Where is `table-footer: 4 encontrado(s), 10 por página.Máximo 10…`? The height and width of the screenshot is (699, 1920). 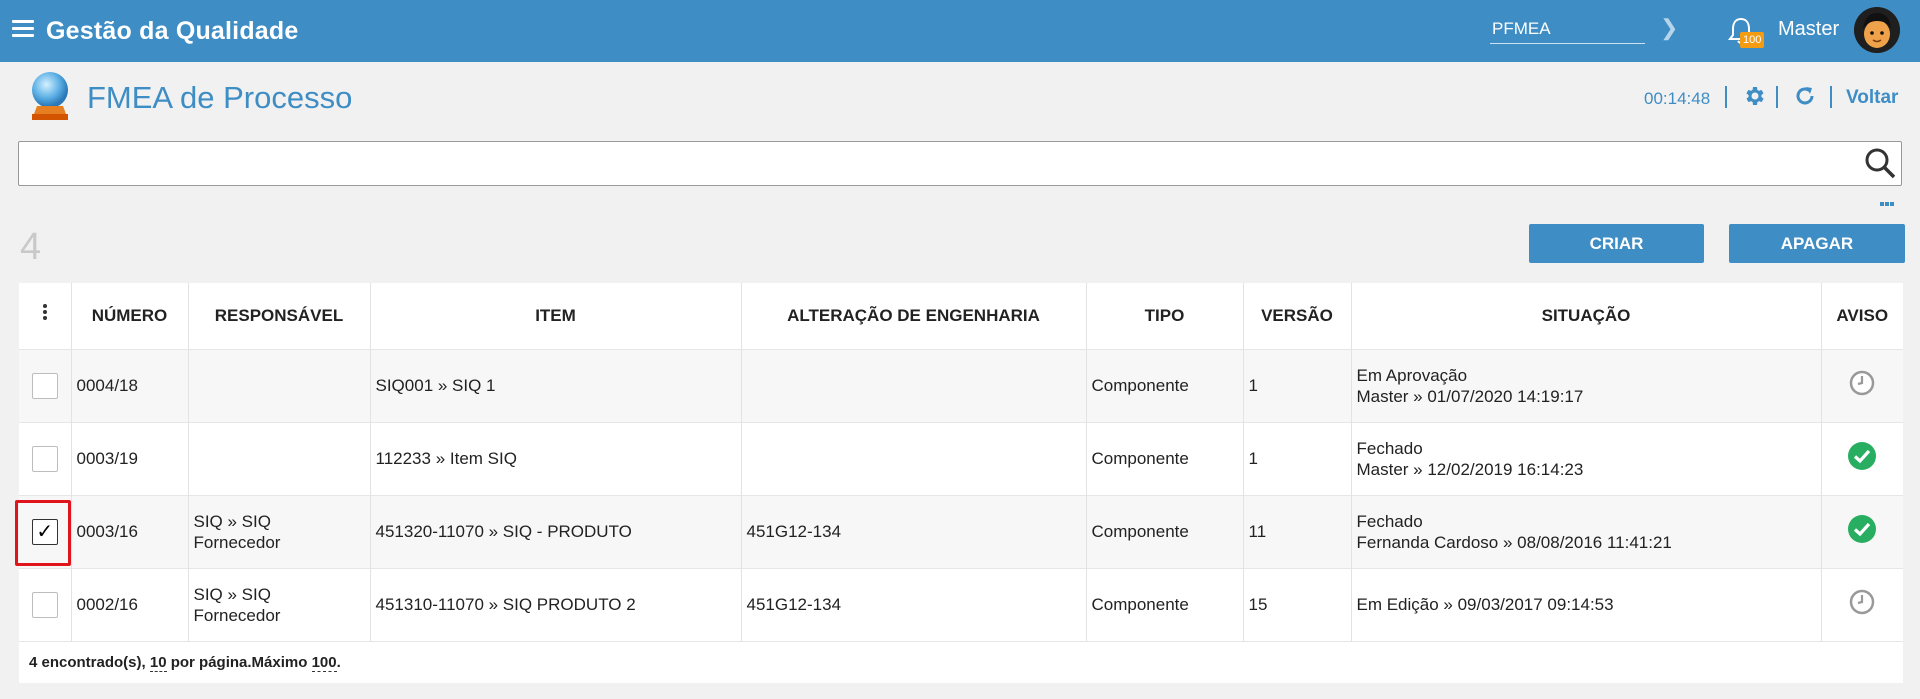 table-footer: 4 encontrado(s), 10 por página.Máximo 10… is located at coordinates (961, 662).